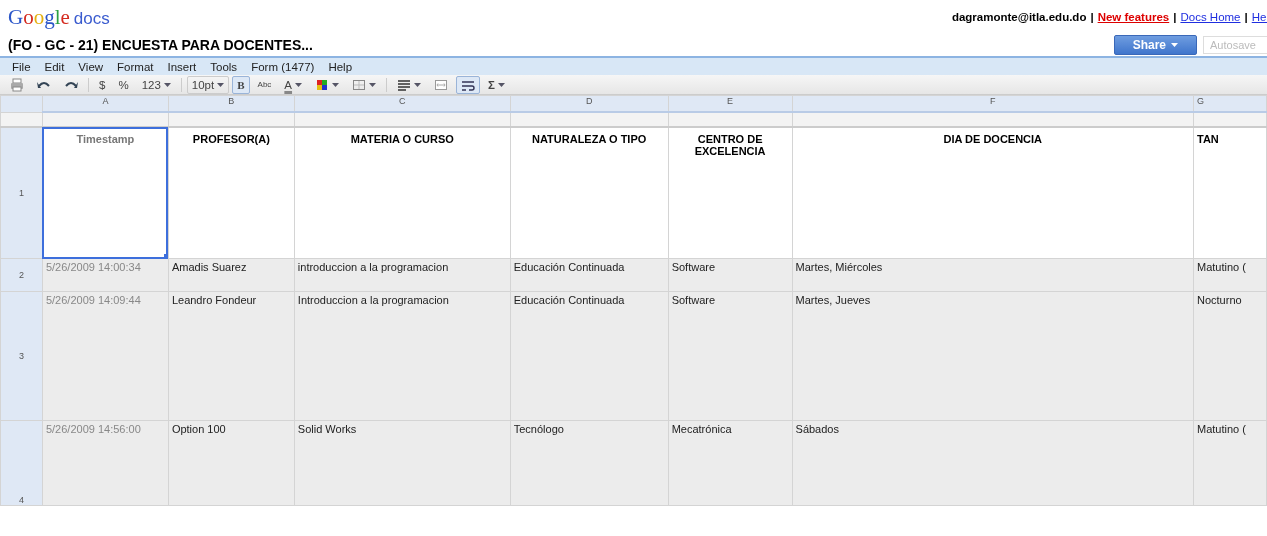 The width and height of the screenshot is (1267, 536). What do you see at coordinates (993, 356) in the screenshot?
I see `table-cell: Martes, Jueves` at bounding box center [993, 356].